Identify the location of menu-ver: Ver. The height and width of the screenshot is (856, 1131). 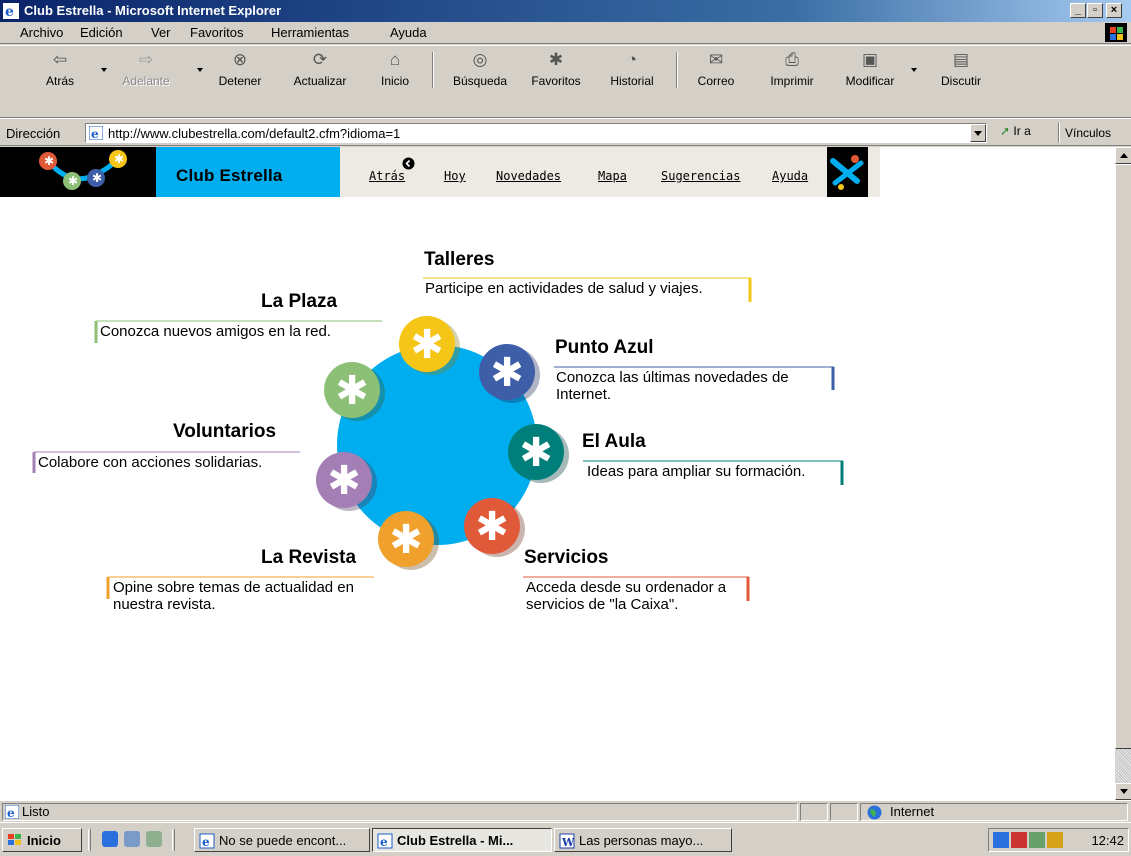
(161, 32).